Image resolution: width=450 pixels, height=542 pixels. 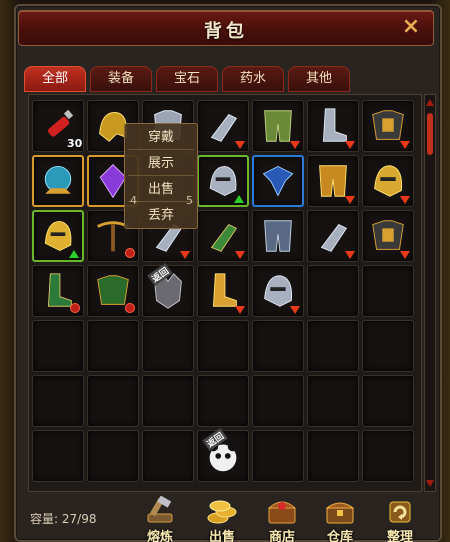 I want to click on silver-pants-icon, so click(x=278, y=236).